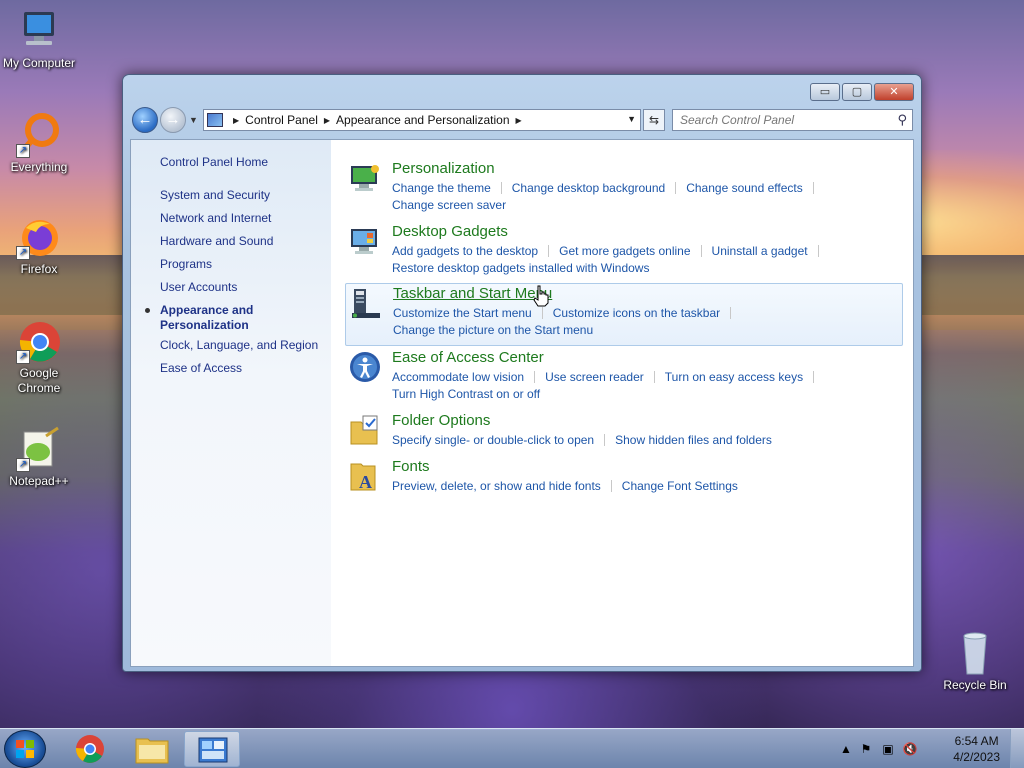  What do you see at coordinates (152, 749) in the screenshot?
I see `taskbar-explorer-button` at bounding box center [152, 749].